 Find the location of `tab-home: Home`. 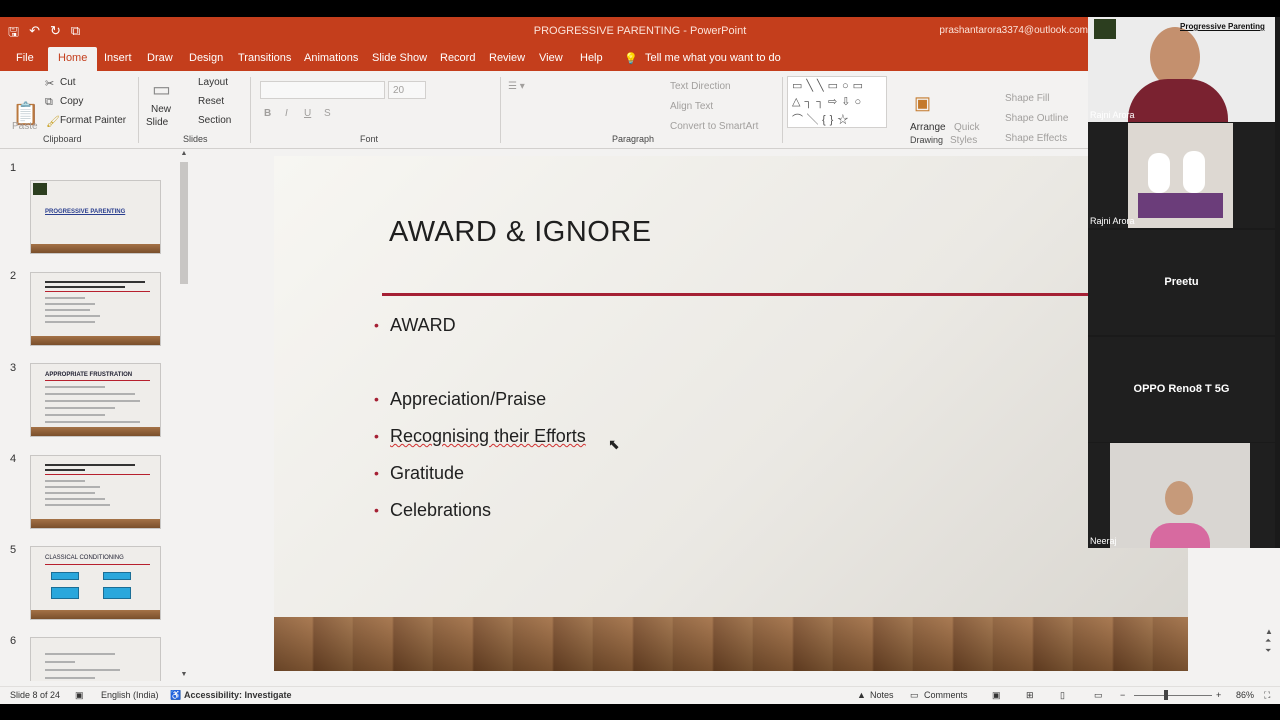

tab-home: Home is located at coordinates (73, 59).